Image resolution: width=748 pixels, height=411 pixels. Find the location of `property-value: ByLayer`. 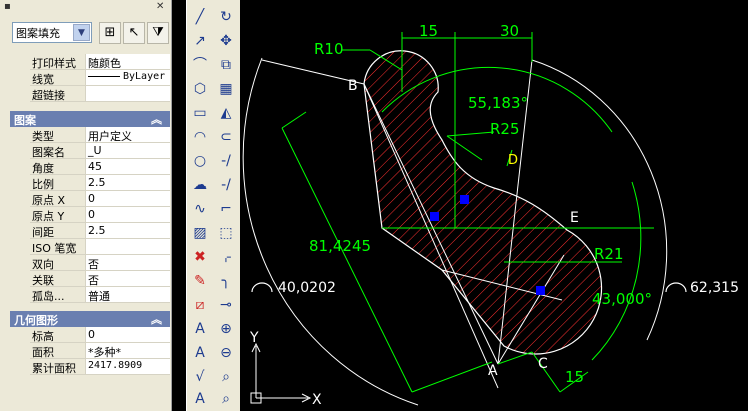

property-value: ByLayer is located at coordinates (127, 77).